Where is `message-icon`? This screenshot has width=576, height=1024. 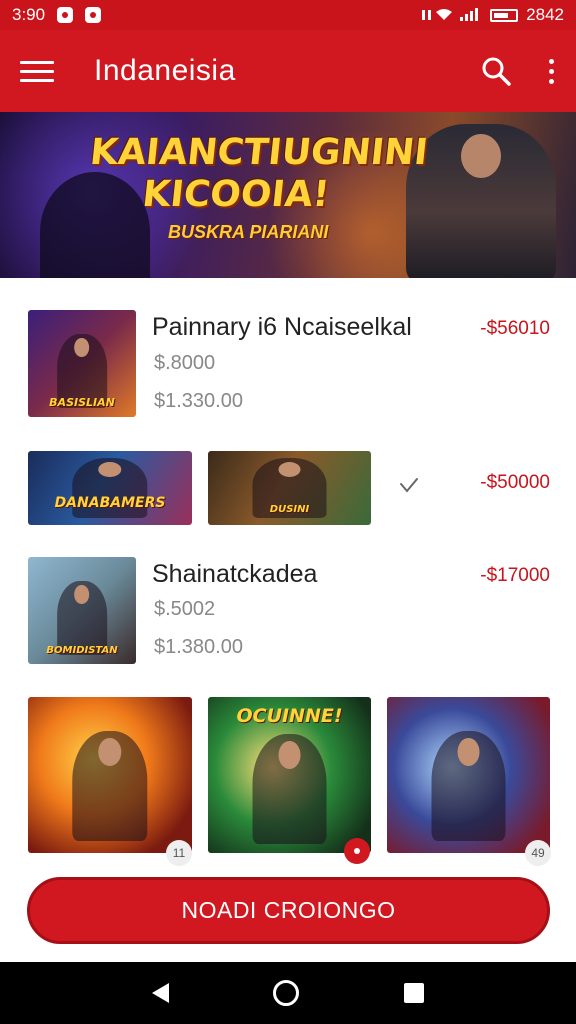
message-icon is located at coordinates (93, 15).